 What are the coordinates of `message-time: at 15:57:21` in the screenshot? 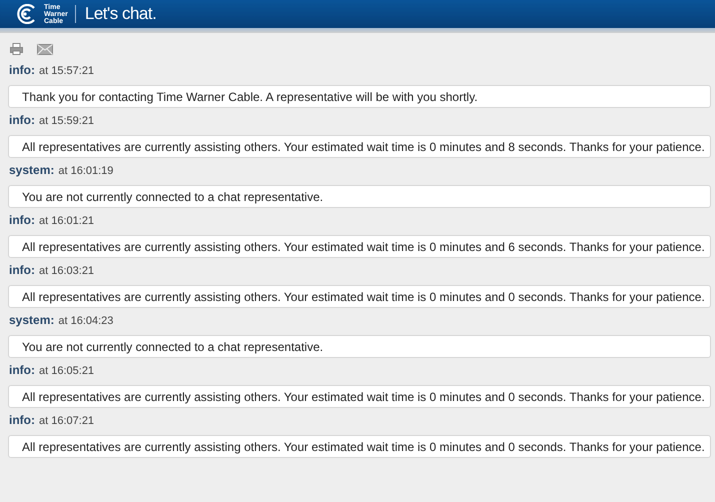 It's located at (66, 71).